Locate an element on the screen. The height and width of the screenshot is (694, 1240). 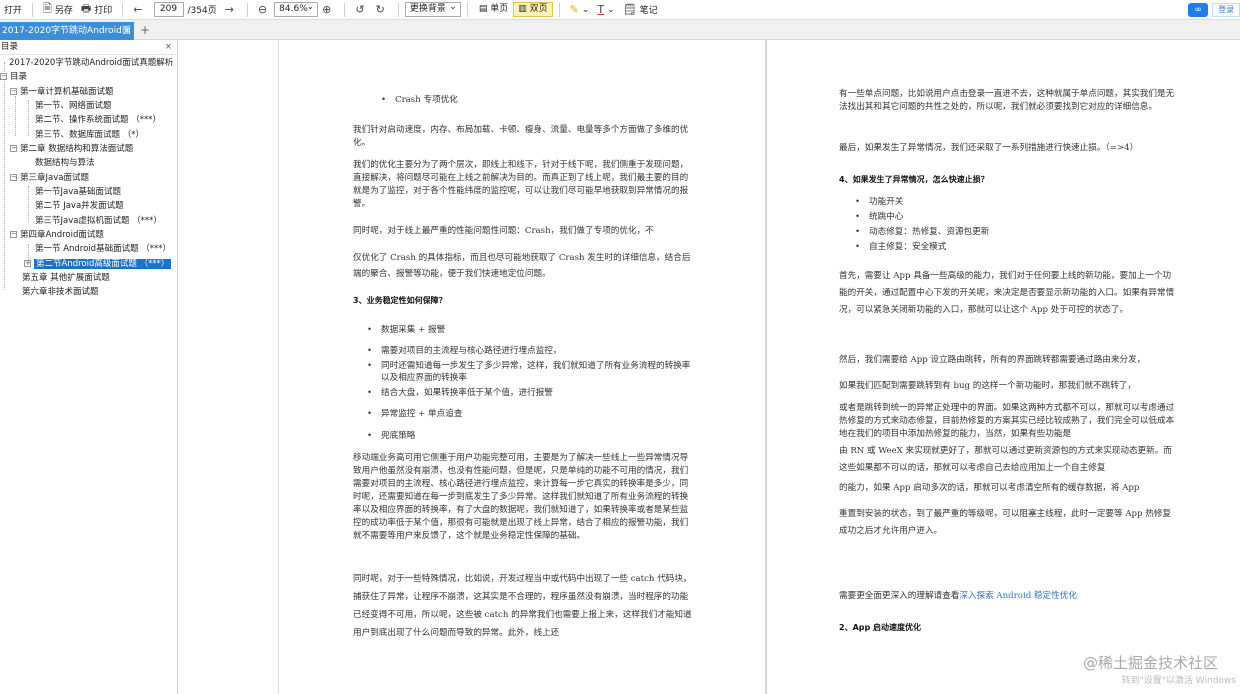
paragraph: 需要更全面更深入的理解请查看深入探索 Android 稳定性优化 is located at coordinates (1008, 596).